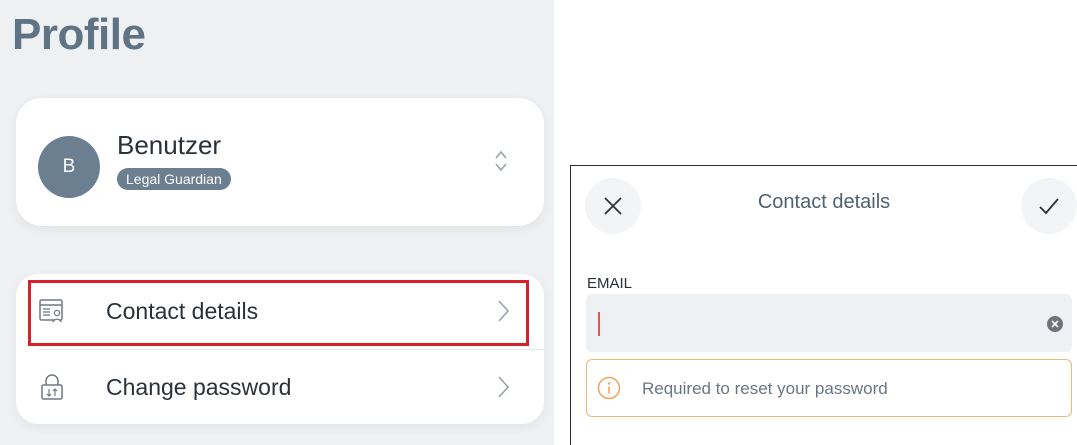 This screenshot has width=1077, height=445. I want to click on email-input, so click(829, 323).